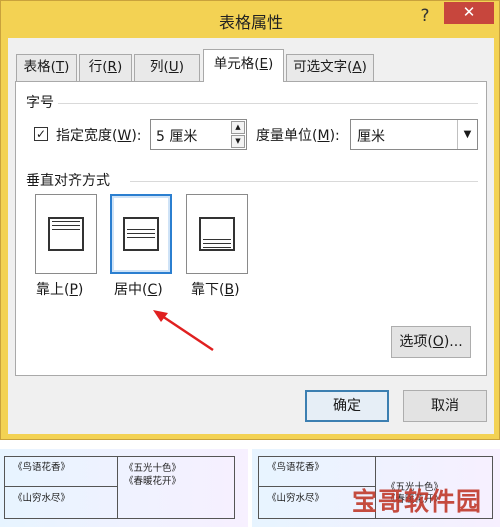 Image resolution: width=500 pixels, height=527 pixels. I want to click on cell-text: 《春暖花开》, so click(153, 481).